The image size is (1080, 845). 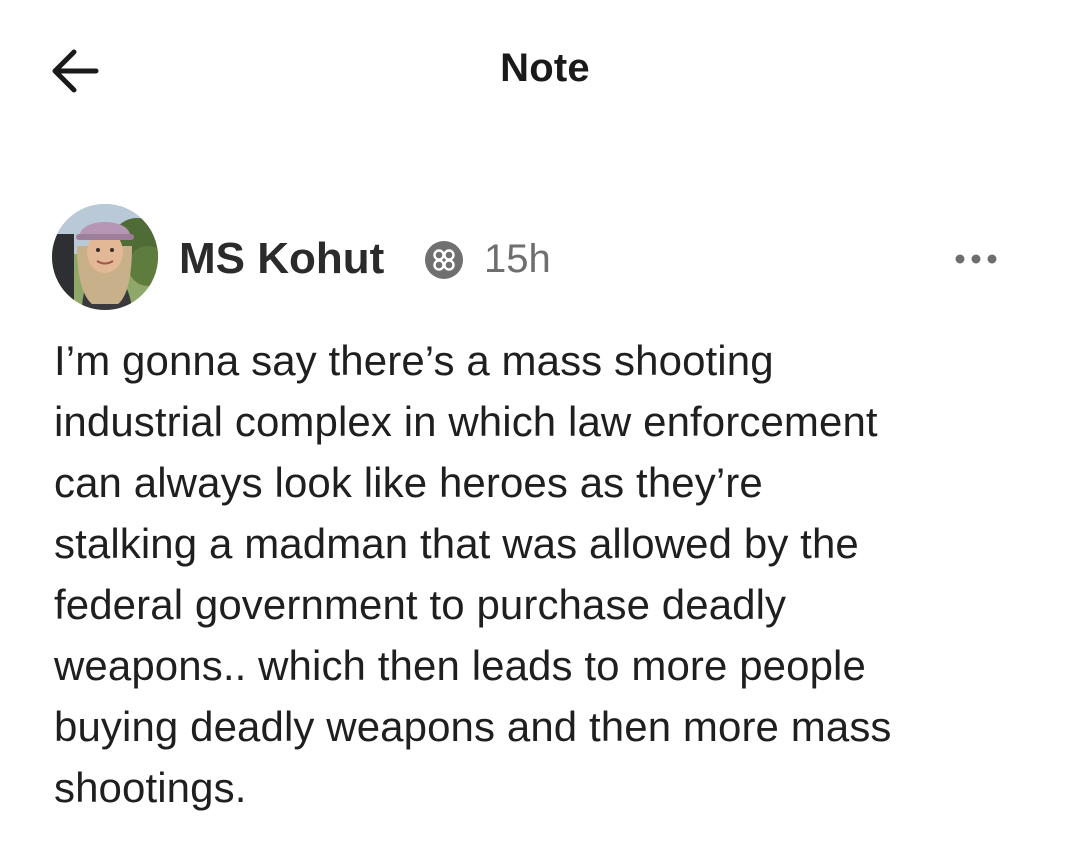 I want to click on post-body-line: shootings., so click(x=150, y=787).